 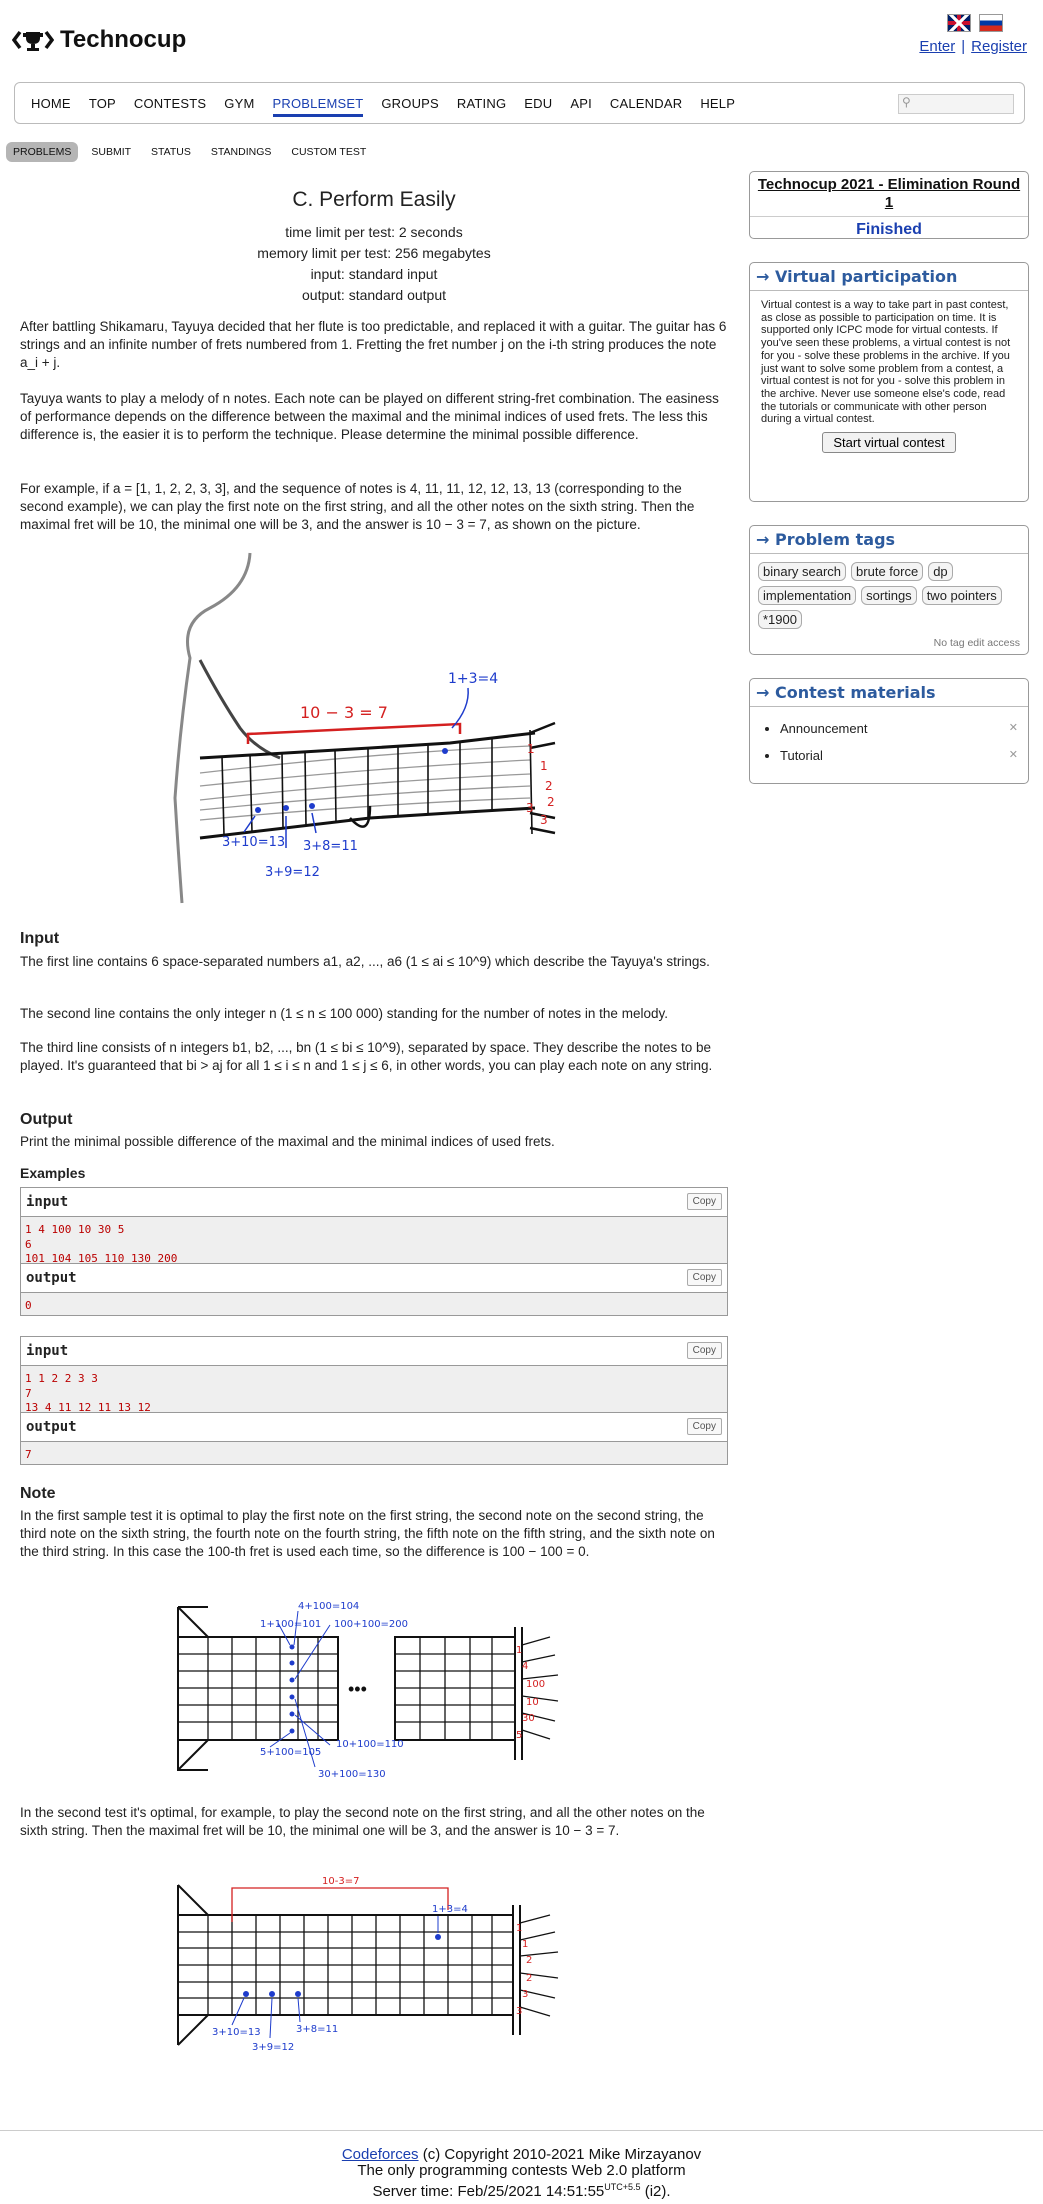 I want to click on uk-flag-icon, so click(x=959, y=23).